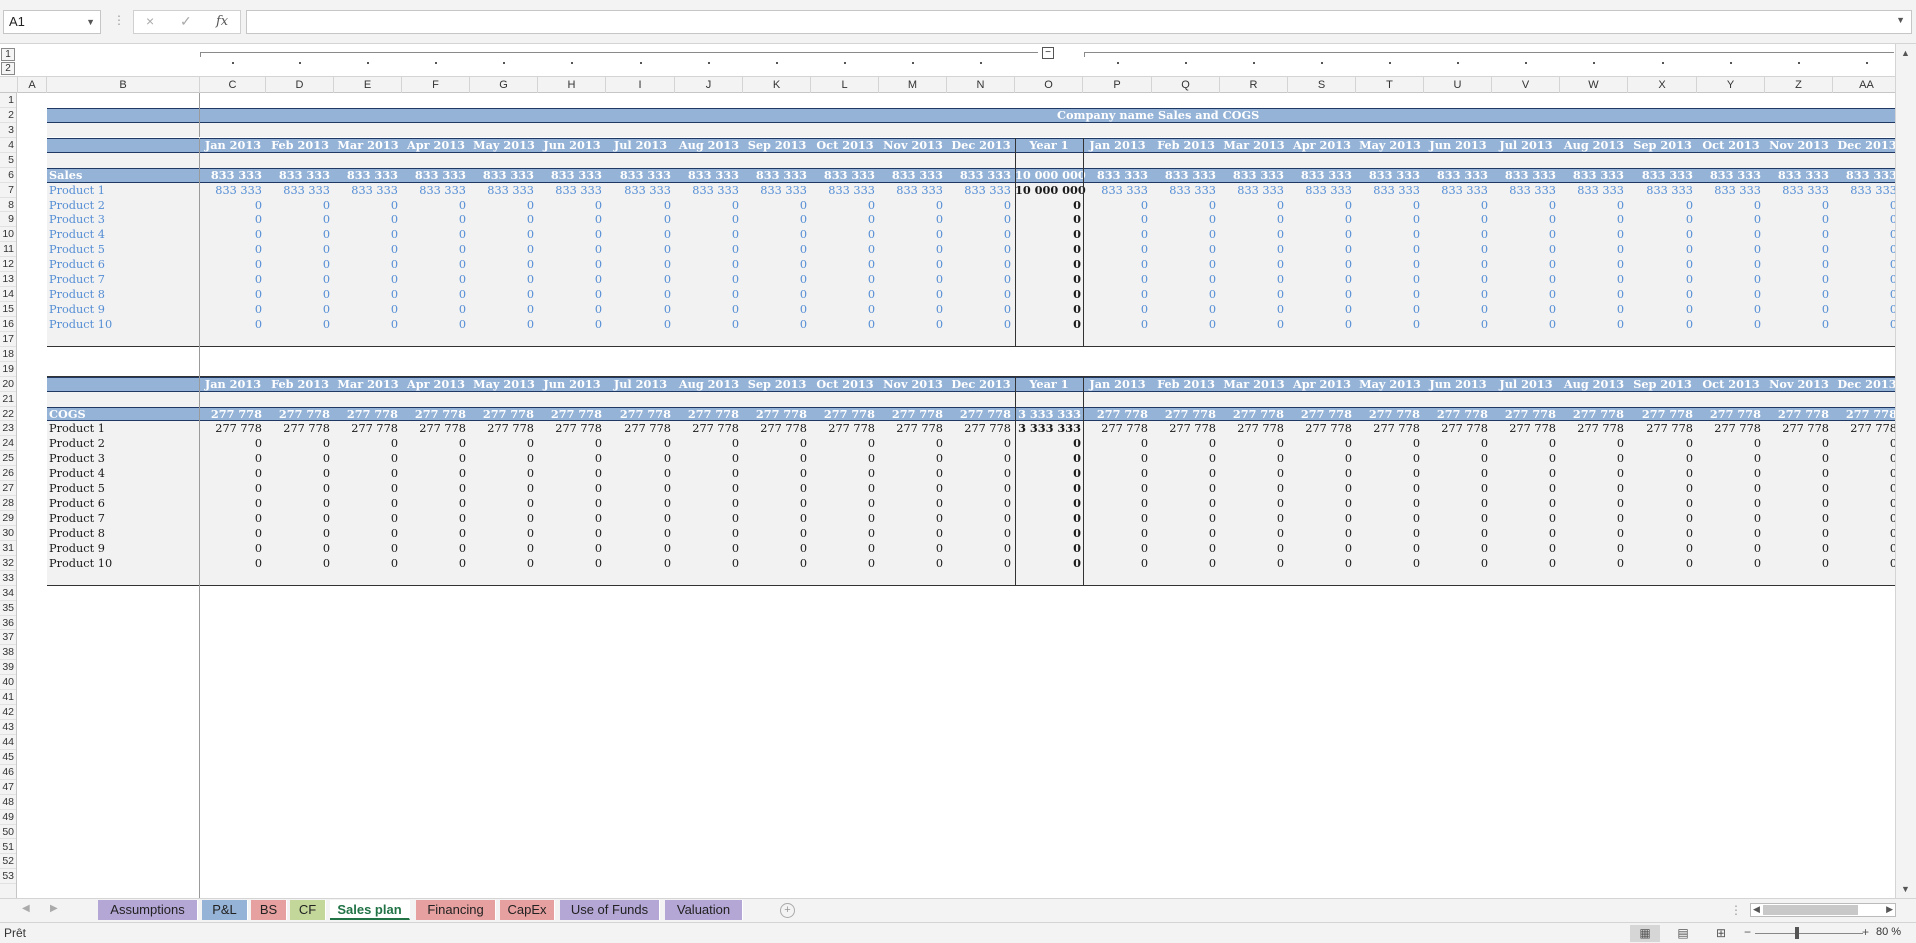  Describe the element at coordinates (1799, 85) in the screenshot. I see `column-header: Z` at that location.